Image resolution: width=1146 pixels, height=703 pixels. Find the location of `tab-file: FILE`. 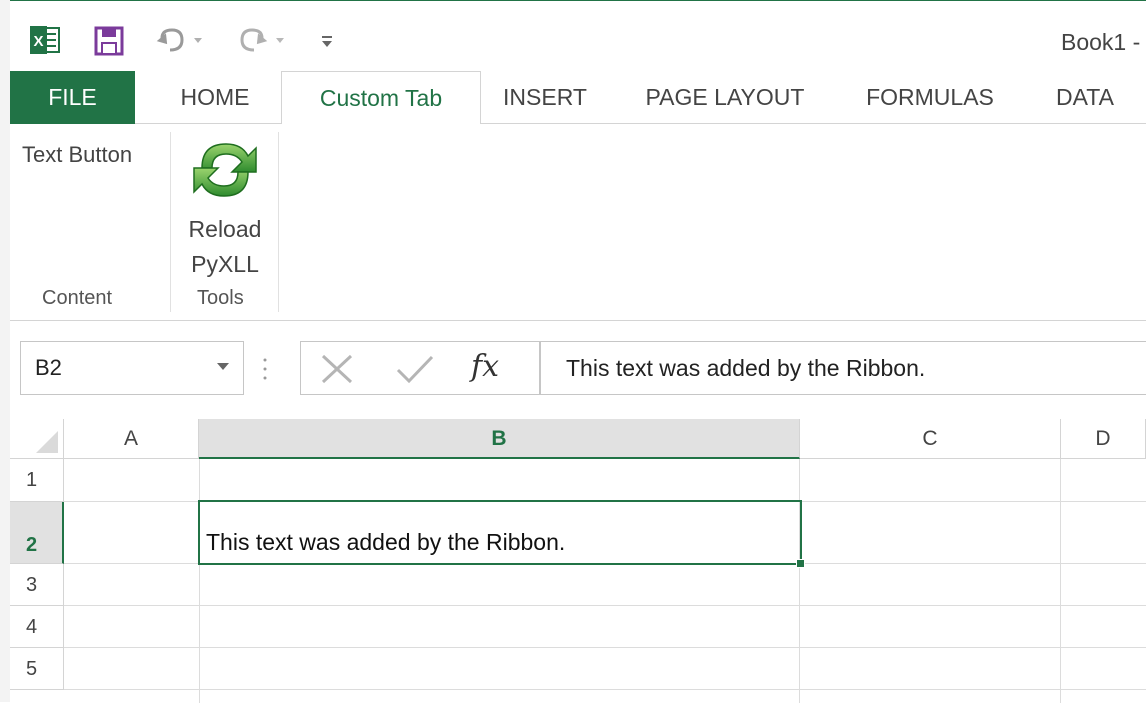

tab-file: FILE is located at coordinates (72, 97).